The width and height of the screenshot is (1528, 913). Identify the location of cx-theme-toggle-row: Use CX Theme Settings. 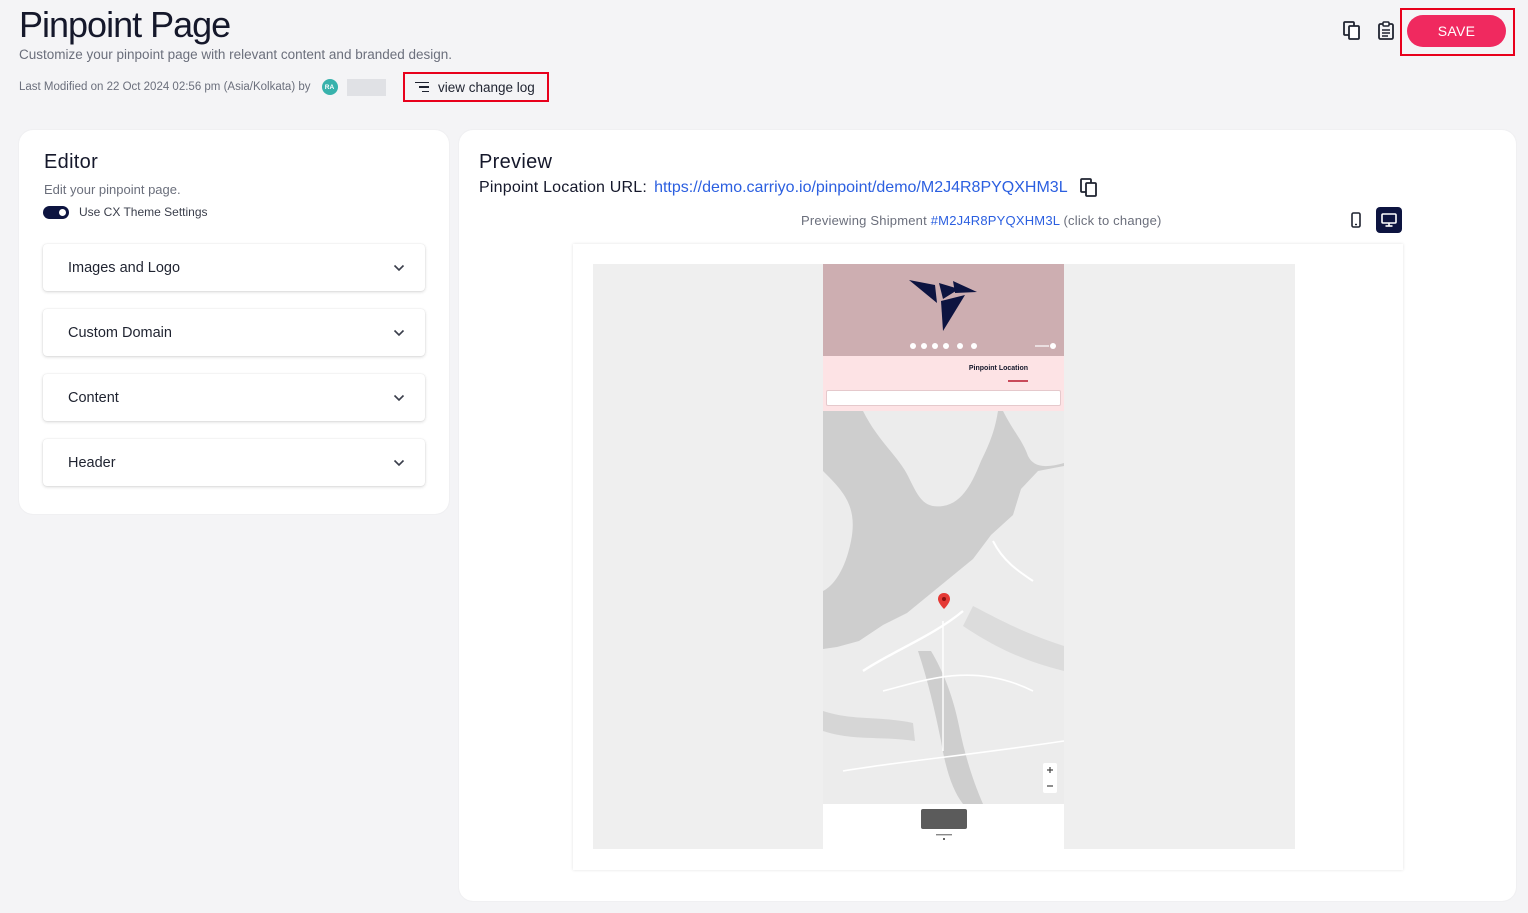
(125, 212).